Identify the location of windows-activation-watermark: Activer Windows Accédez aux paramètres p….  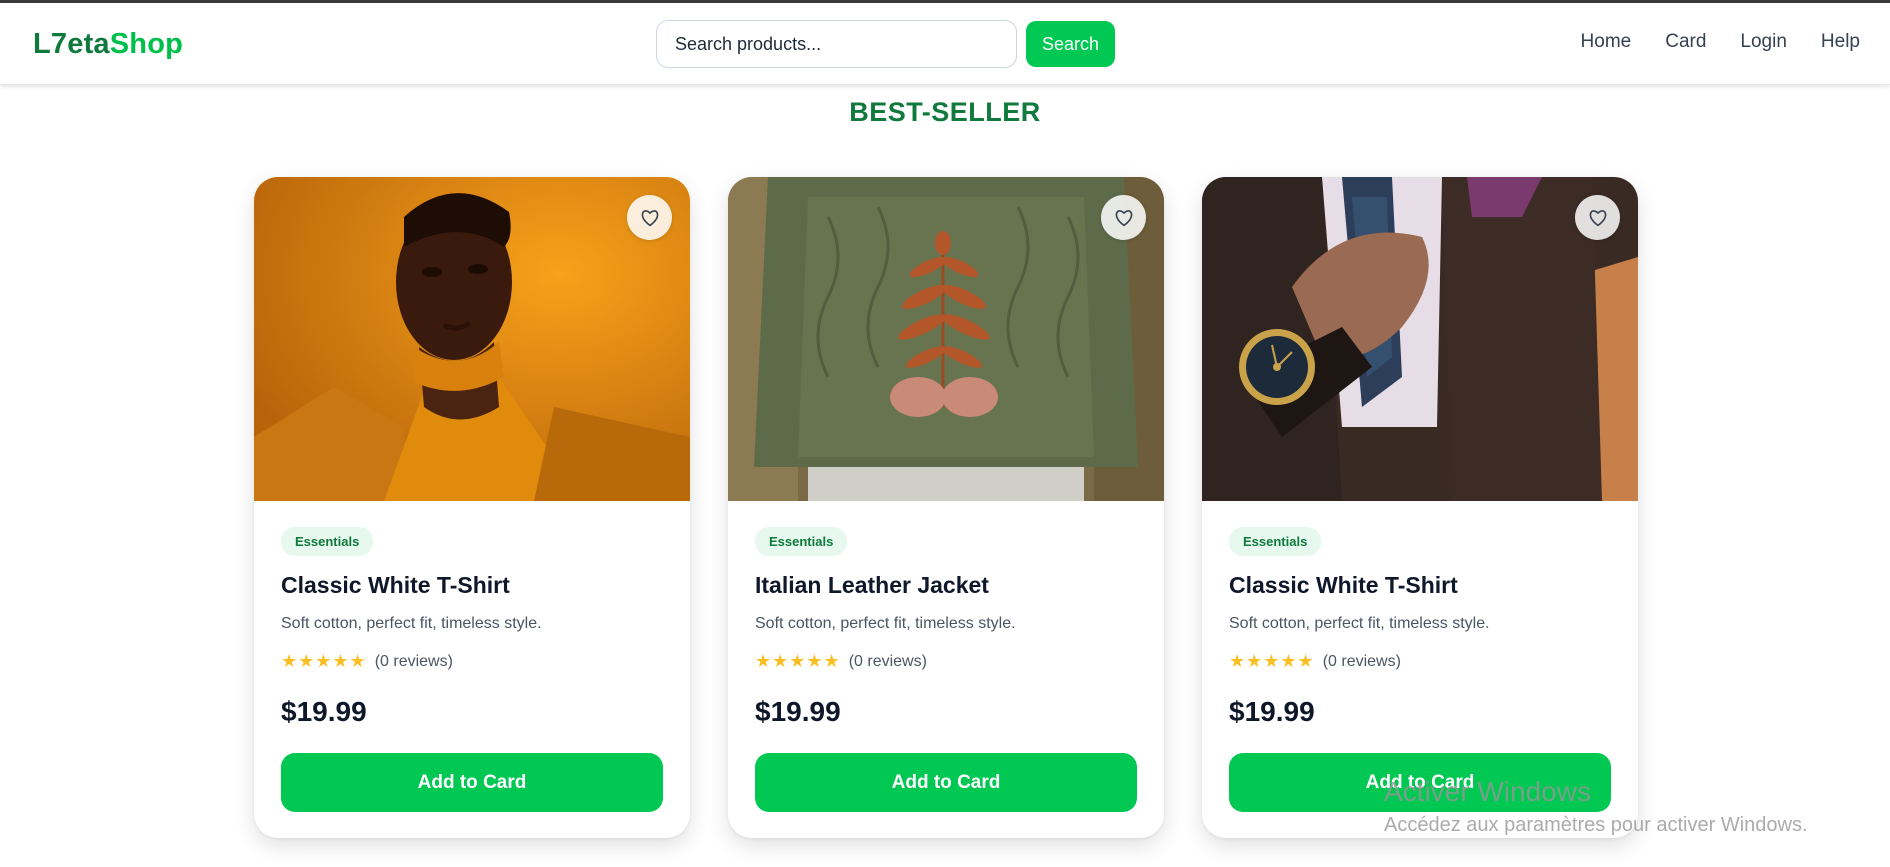
(1596, 806).